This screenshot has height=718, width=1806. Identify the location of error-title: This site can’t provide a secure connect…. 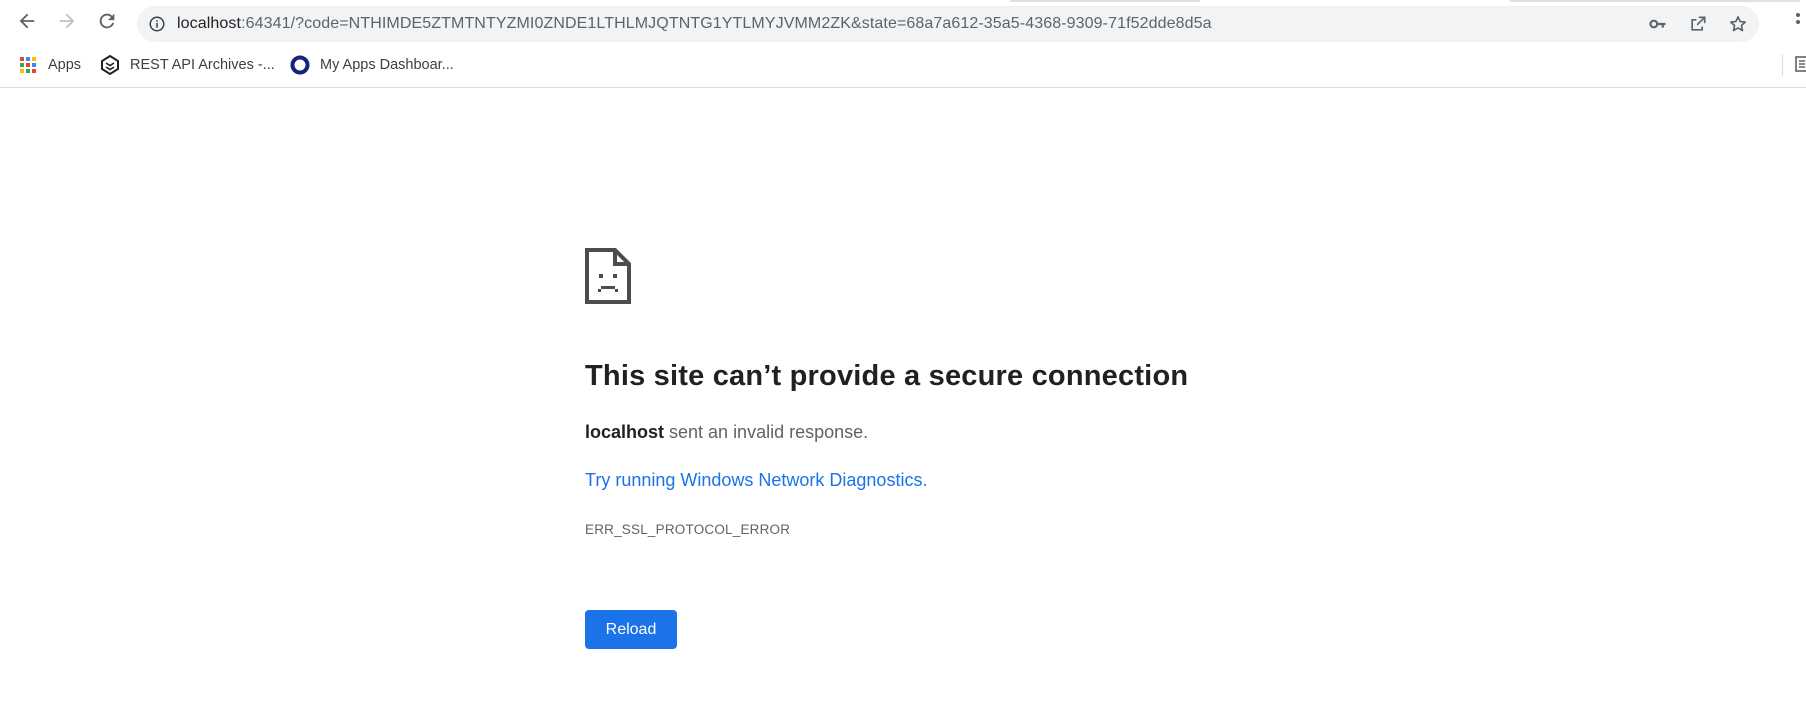
(887, 376).